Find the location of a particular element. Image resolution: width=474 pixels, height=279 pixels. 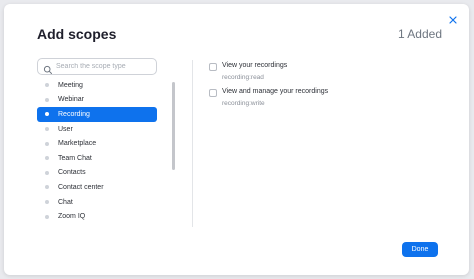

category-label: Recording is located at coordinates (74, 114).